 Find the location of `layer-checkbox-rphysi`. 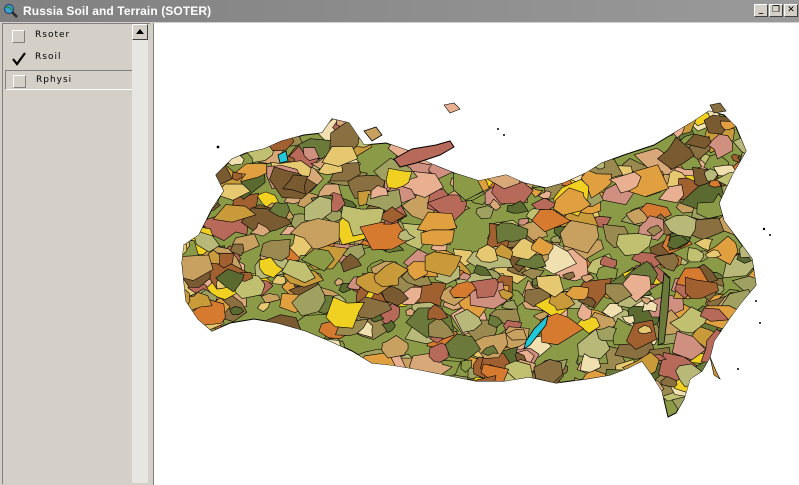

layer-checkbox-rphysi is located at coordinates (19, 81).